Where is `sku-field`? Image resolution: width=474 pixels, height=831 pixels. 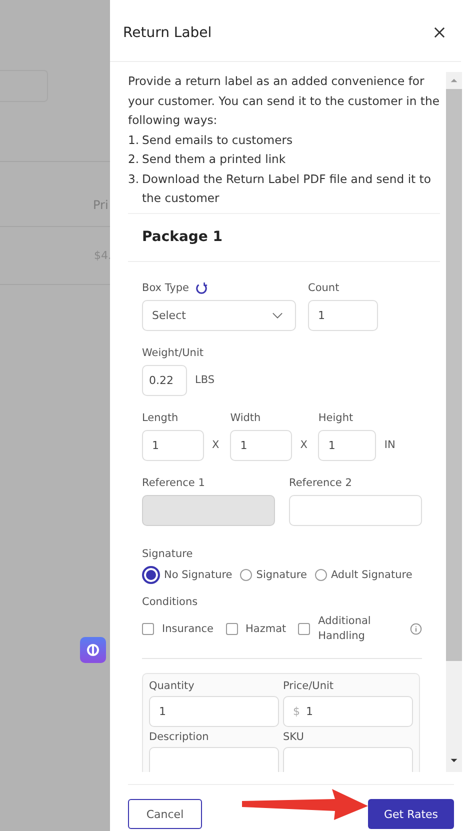
sku-field is located at coordinates (348, 759).